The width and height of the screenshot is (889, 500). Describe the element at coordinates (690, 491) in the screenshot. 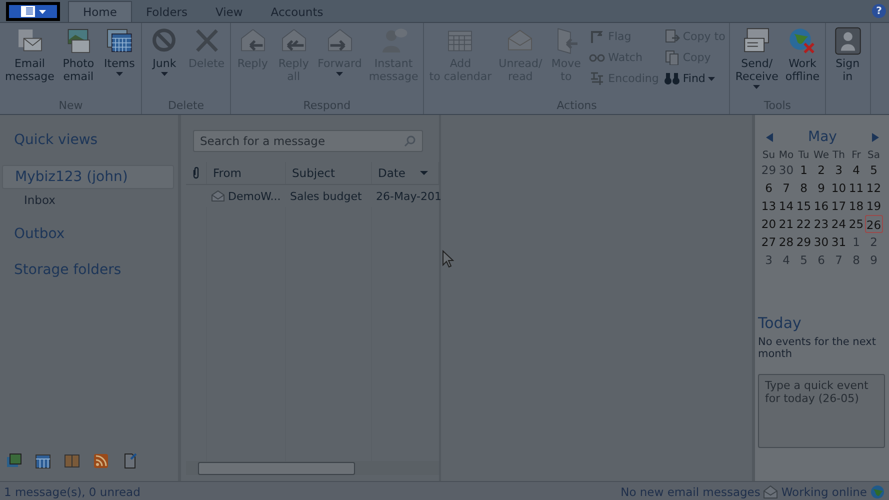

I see `mail-status: No new email messages` at that location.